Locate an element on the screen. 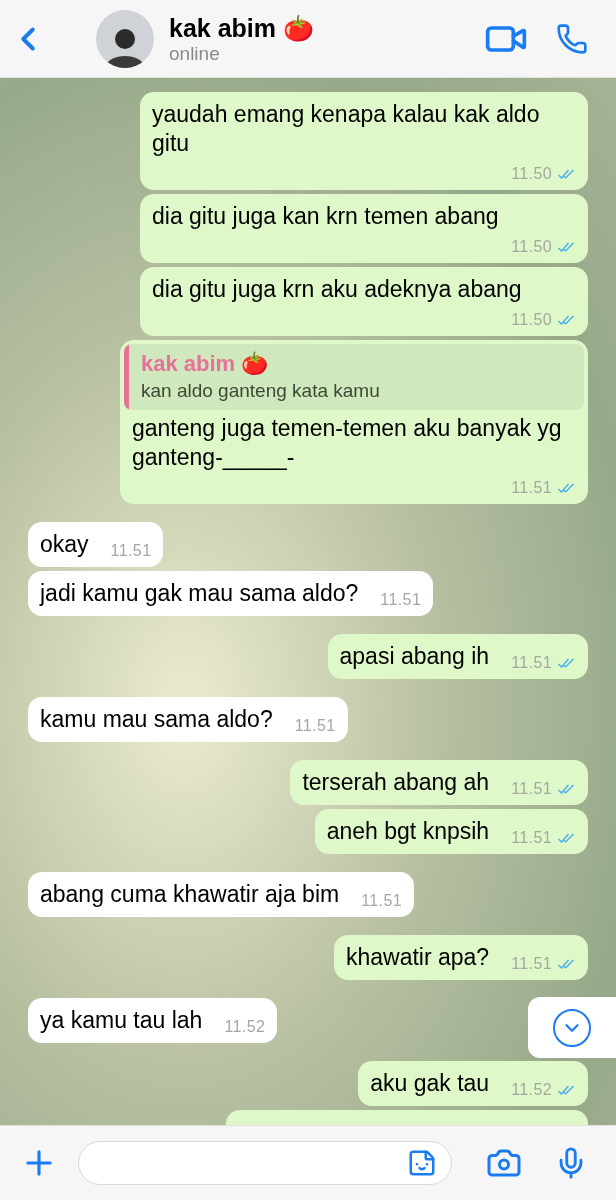 Image resolution: width=616 pixels, height=1200 pixels. message-text: khawatir apa? is located at coordinates (417, 957).